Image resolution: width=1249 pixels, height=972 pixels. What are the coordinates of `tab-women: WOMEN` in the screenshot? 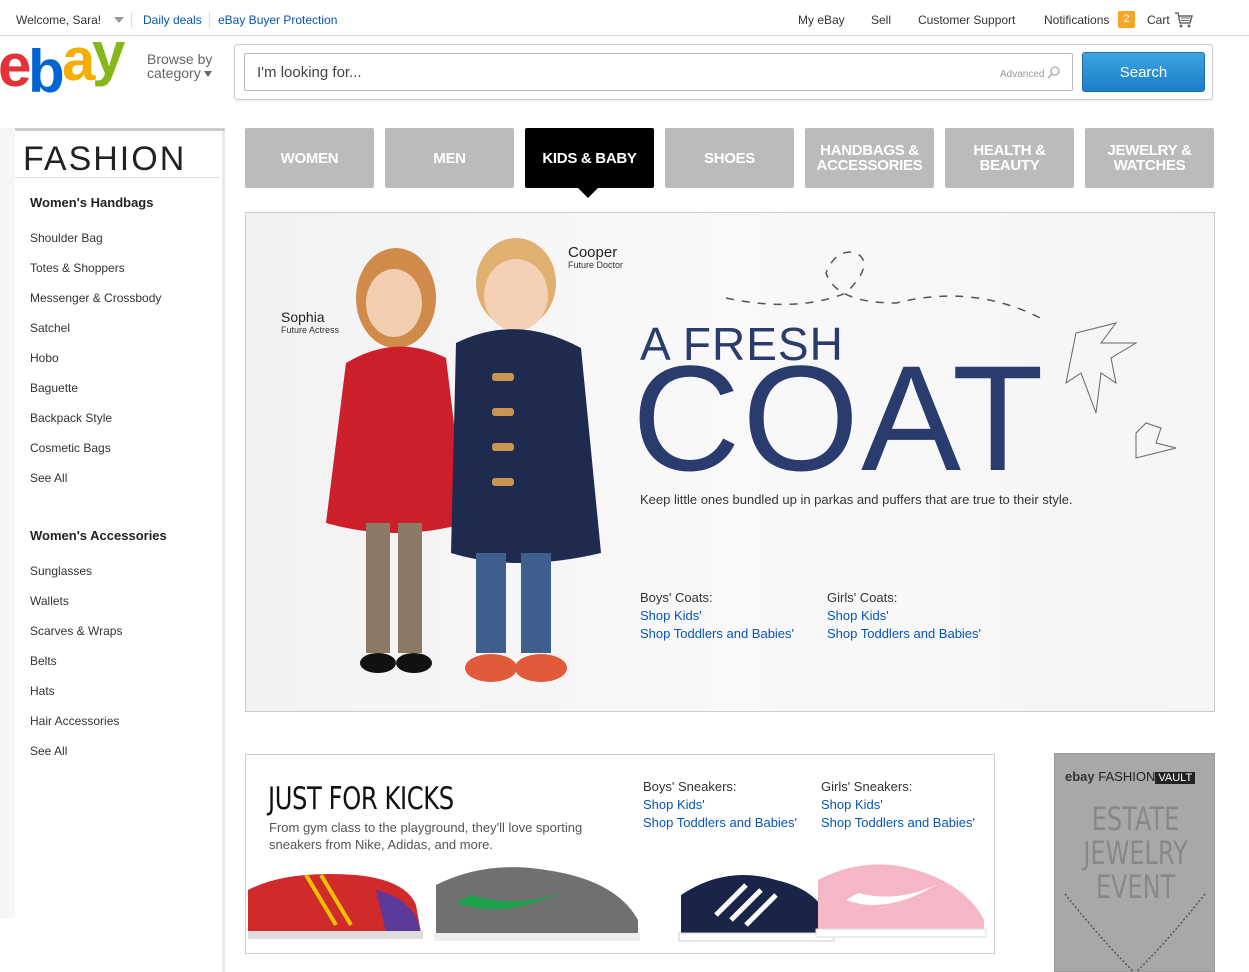 It's located at (309, 158).